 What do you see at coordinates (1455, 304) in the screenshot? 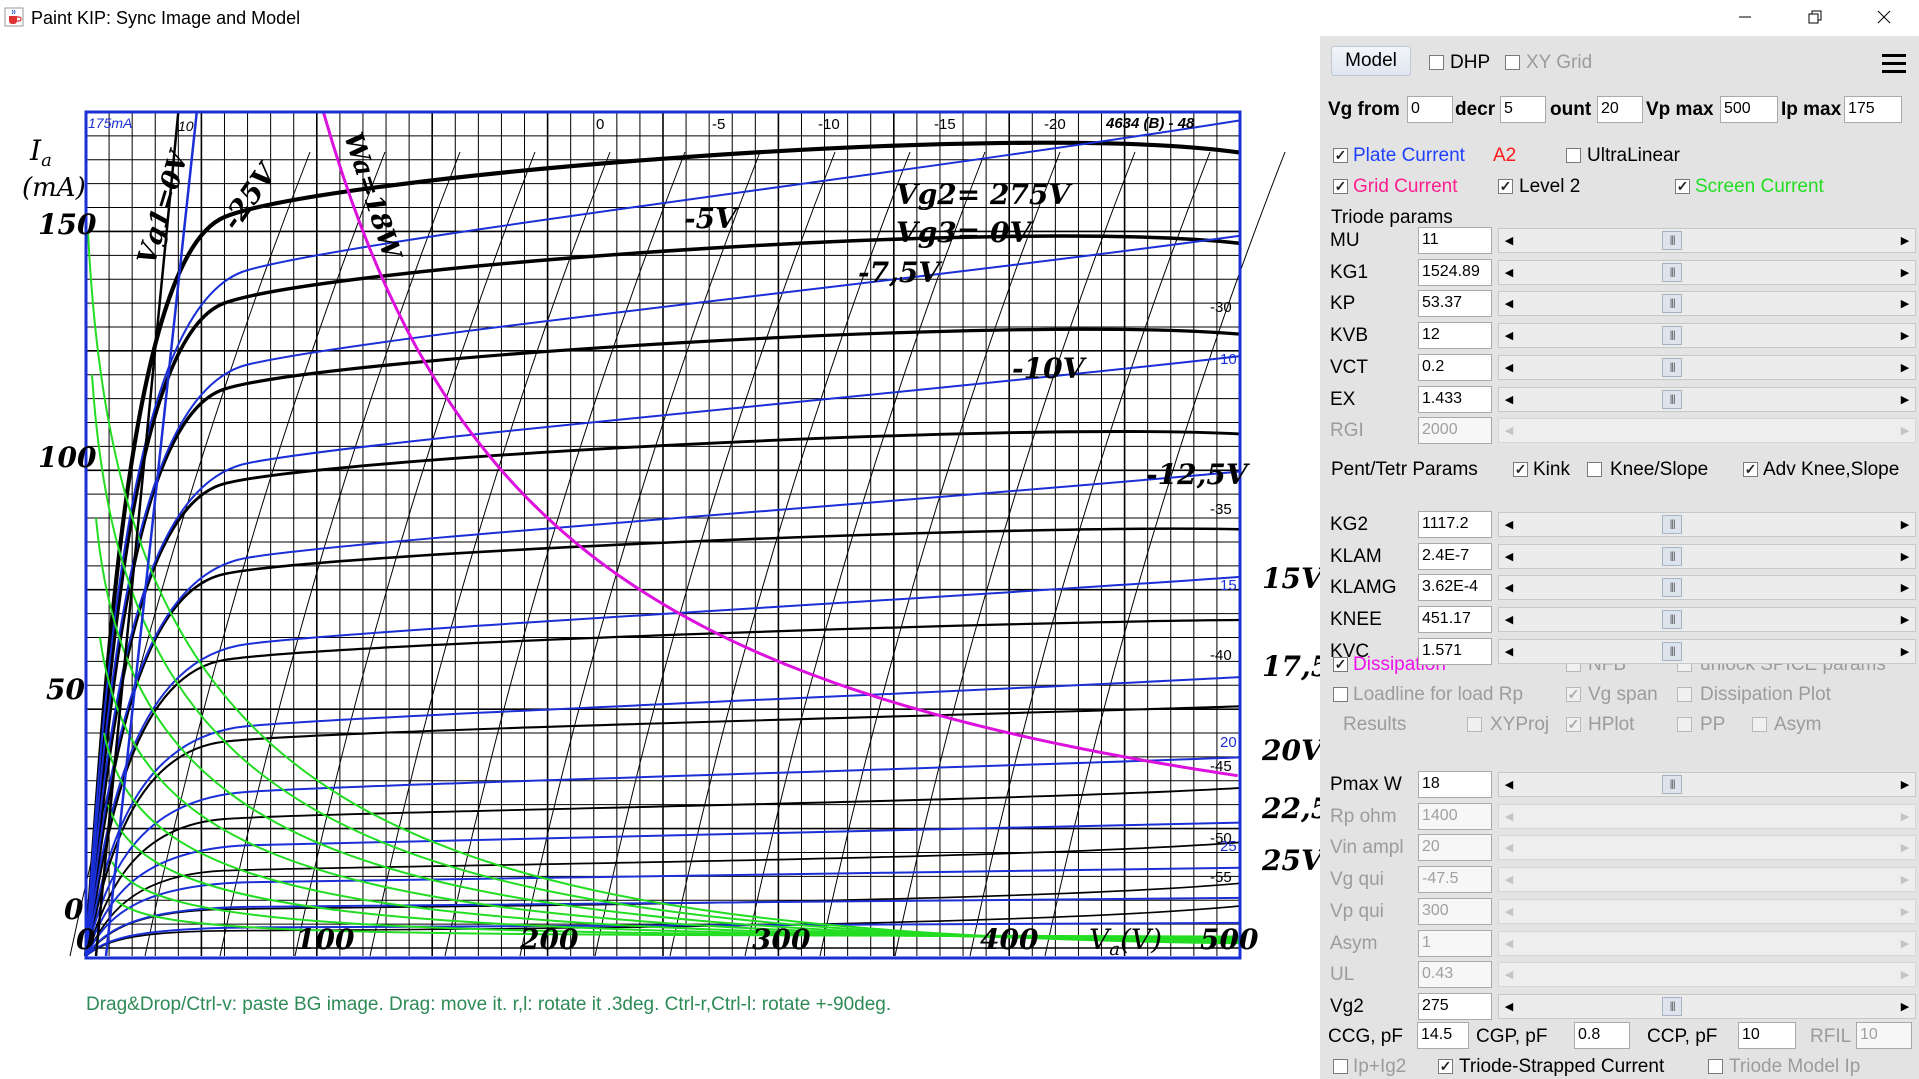
I see `param-value-field: 53.37` at bounding box center [1455, 304].